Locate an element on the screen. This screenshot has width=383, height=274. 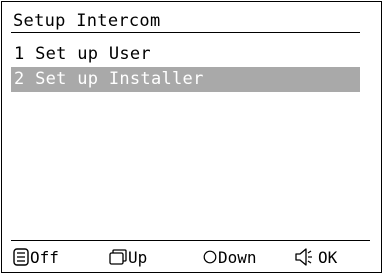
ok-softkey-label: OK is located at coordinates (328, 257).